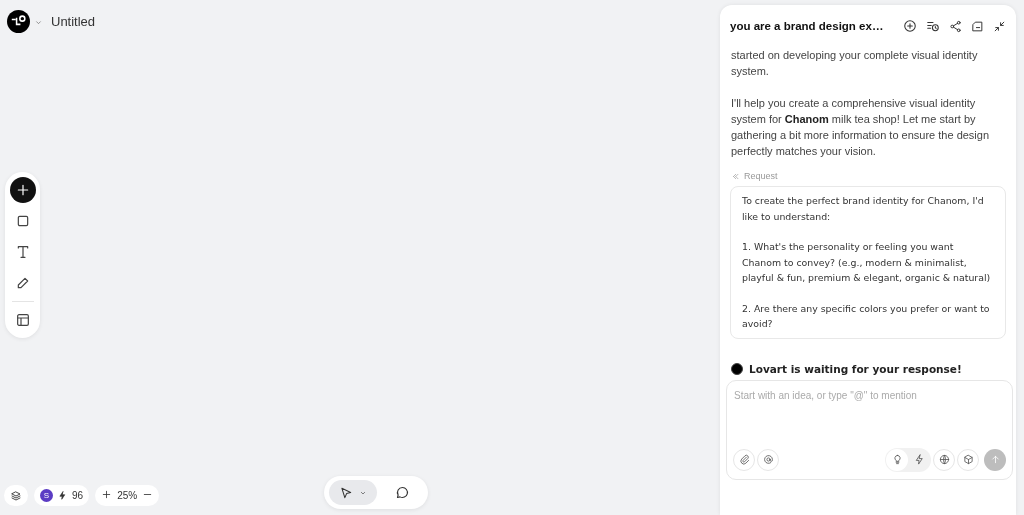 Image resolution: width=1024 pixels, height=515 pixels. Describe the element at coordinates (736, 176) in the screenshot. I see `request-icon` at that location.